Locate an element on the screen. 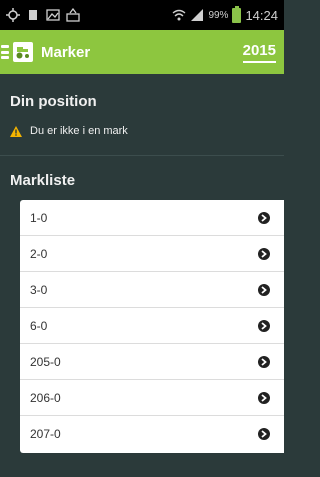 This screenshot has width=320, height=477. wifi-icon is located at coordinates (179, 15).